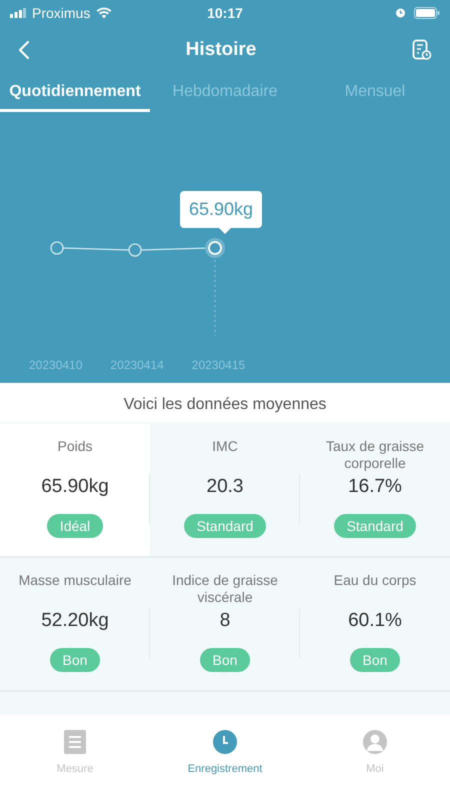  Describe the element at coordinates (375, 621) in the screenshot. I see `metric-value: 60.1%` at that location.